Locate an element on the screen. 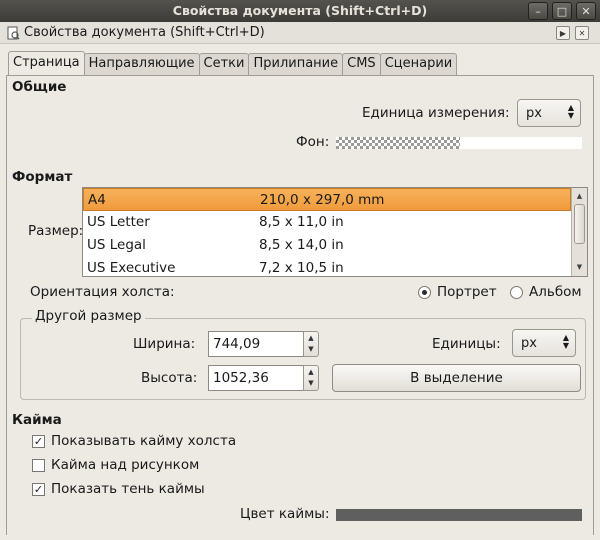  fit-to-selection-button: В выделение is located at coordinates (456, 378).